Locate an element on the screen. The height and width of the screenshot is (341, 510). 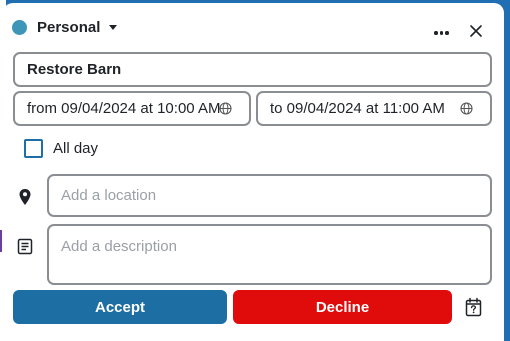
calendar-selector: Personal is located at coordinates (65, 27).